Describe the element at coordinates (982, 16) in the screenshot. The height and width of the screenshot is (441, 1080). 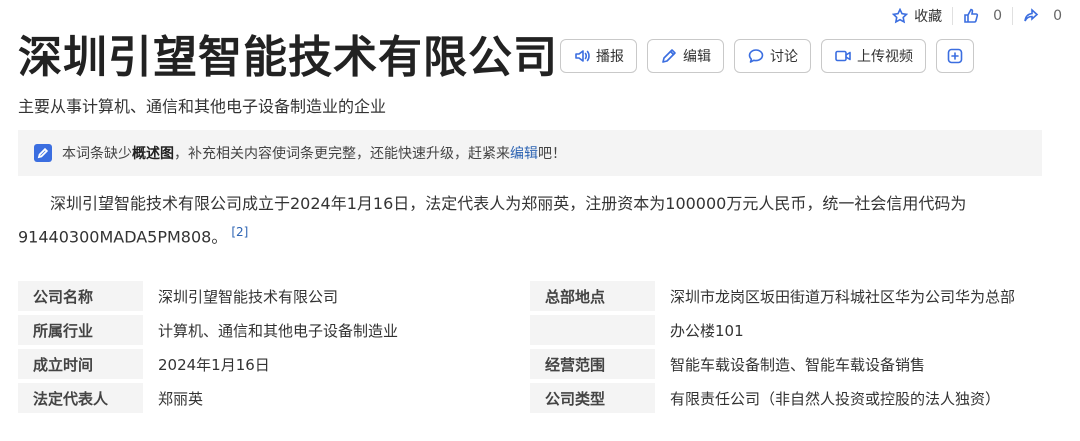
I see `like-button: 0` at that location.